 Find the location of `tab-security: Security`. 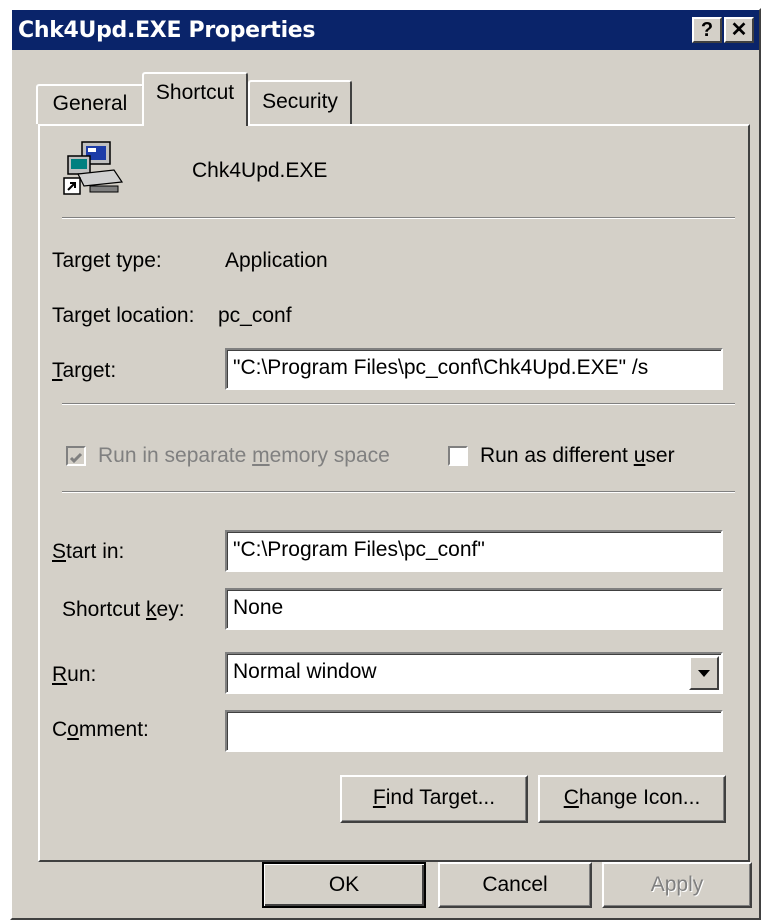

tab-security: Security is located at coordinates (300, 102).